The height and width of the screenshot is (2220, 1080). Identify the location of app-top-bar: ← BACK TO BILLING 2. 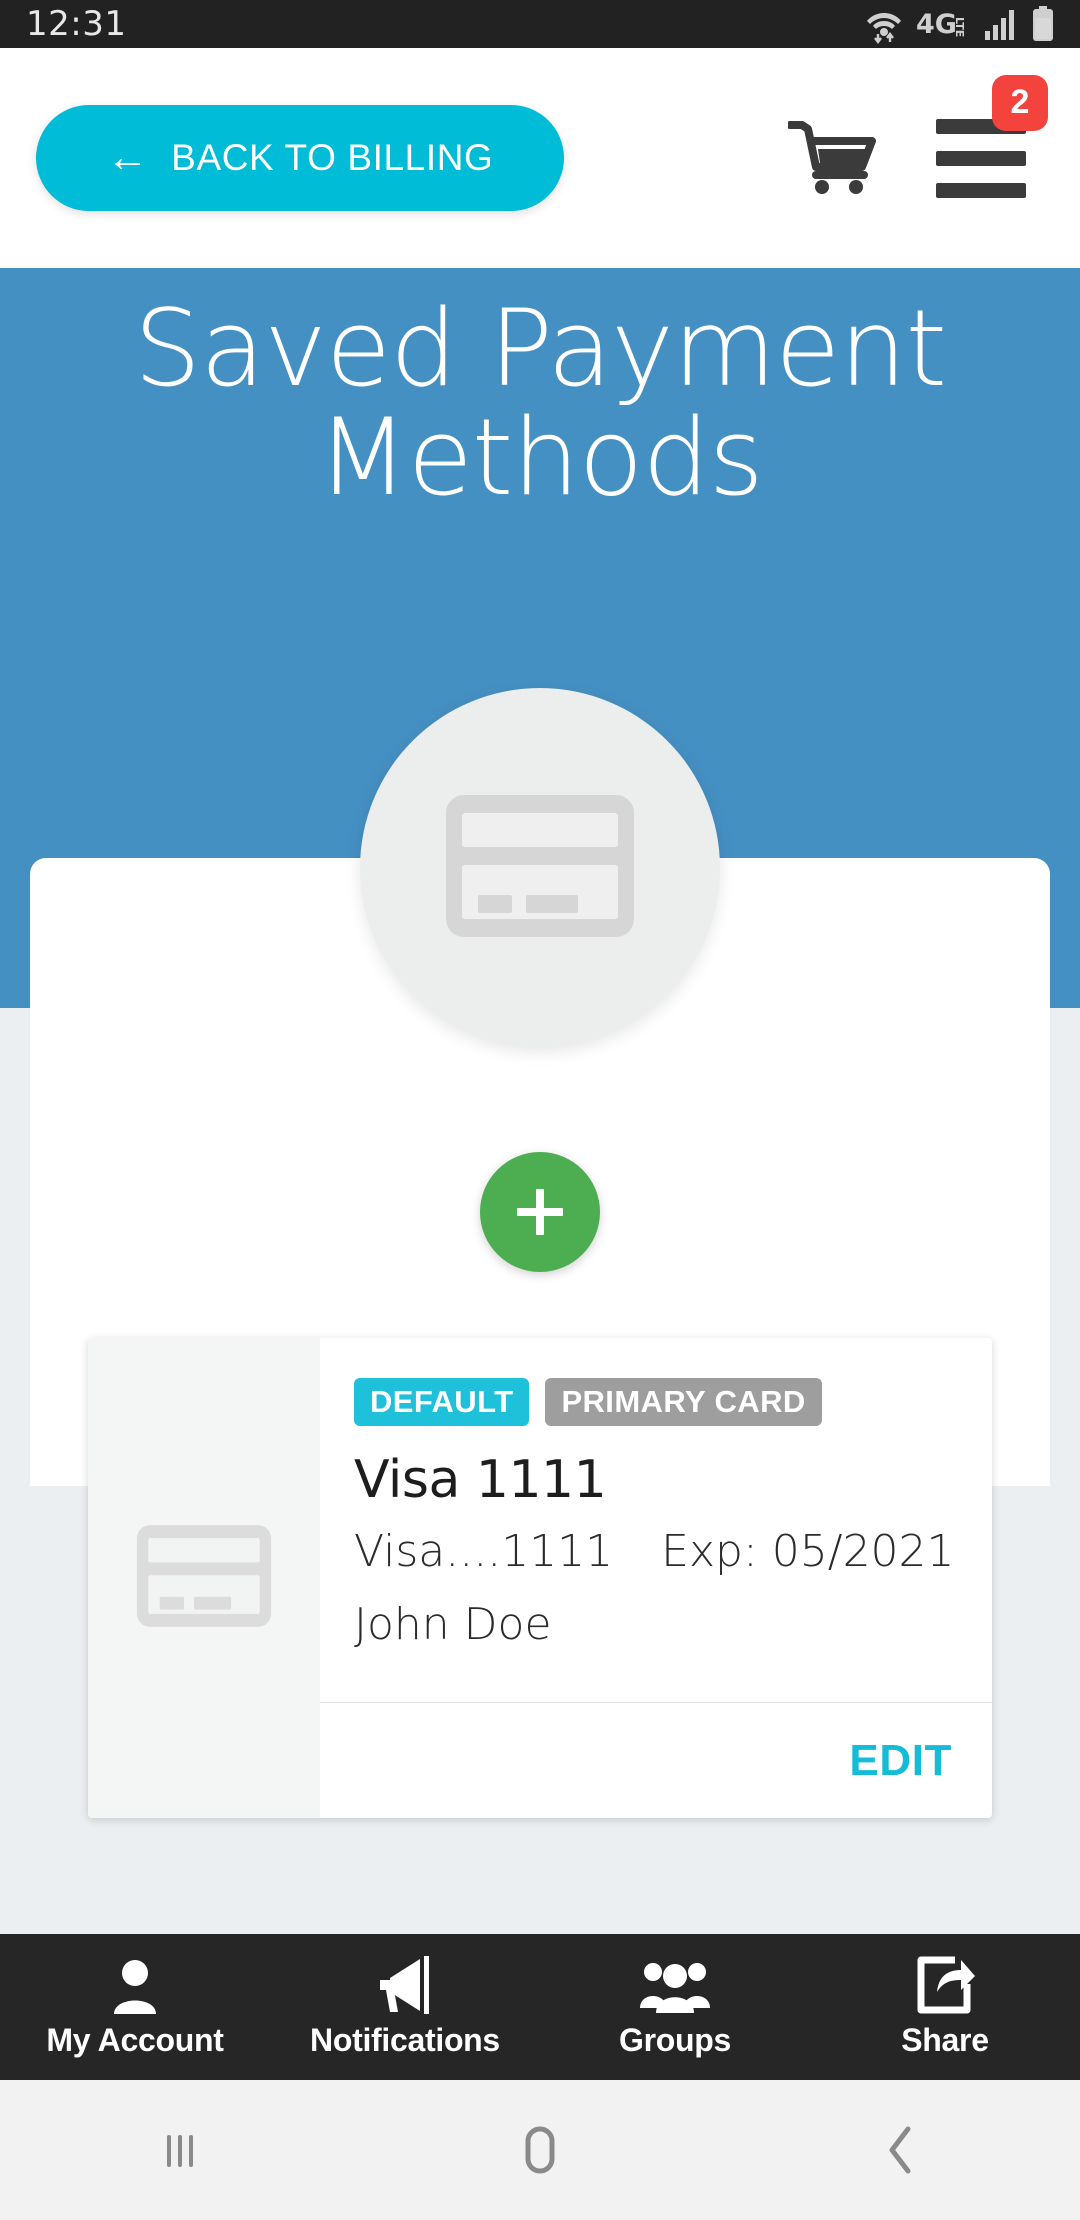
(540, 158).